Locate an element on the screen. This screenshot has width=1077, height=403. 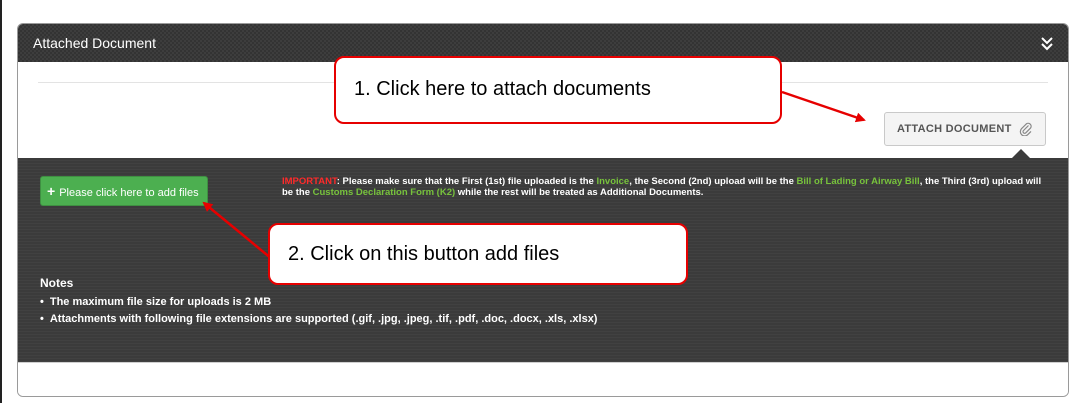
arrow-to-add-files-button is located at coordinates (240, 233).